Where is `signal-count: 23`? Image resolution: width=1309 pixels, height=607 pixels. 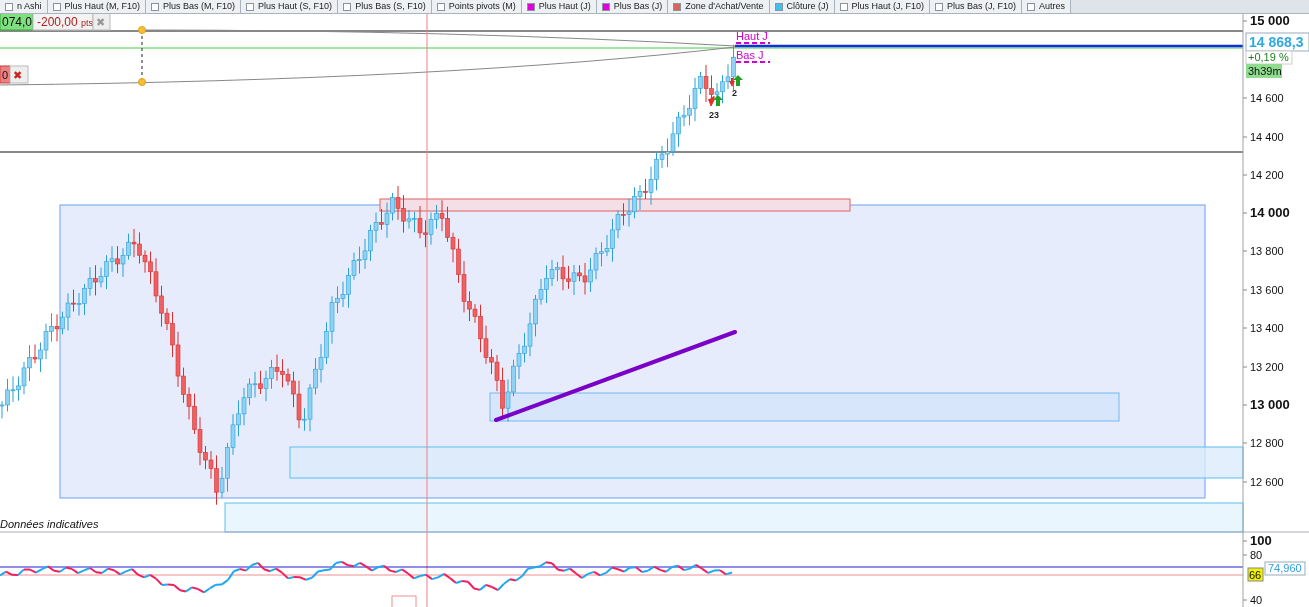 signal-count: 23 is located at coordinates (714, 115).